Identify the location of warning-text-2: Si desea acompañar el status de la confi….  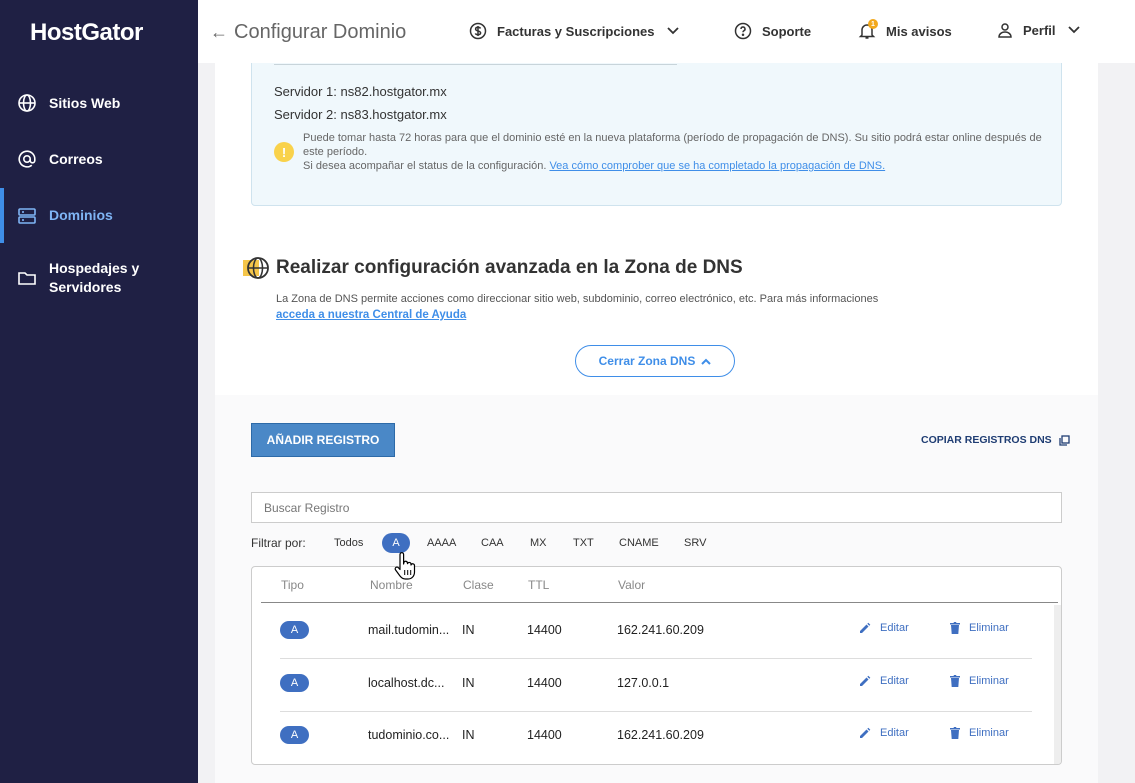
(425, 166).